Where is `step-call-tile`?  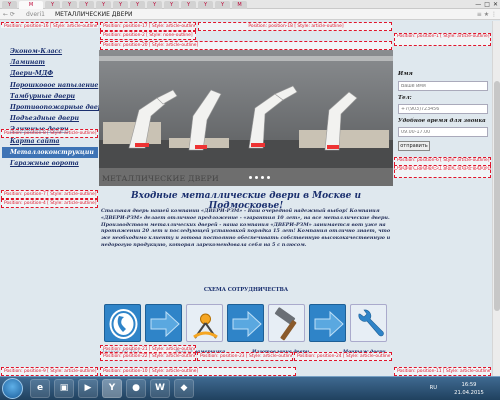 step-call-tile is located at coordinates (122, 323).